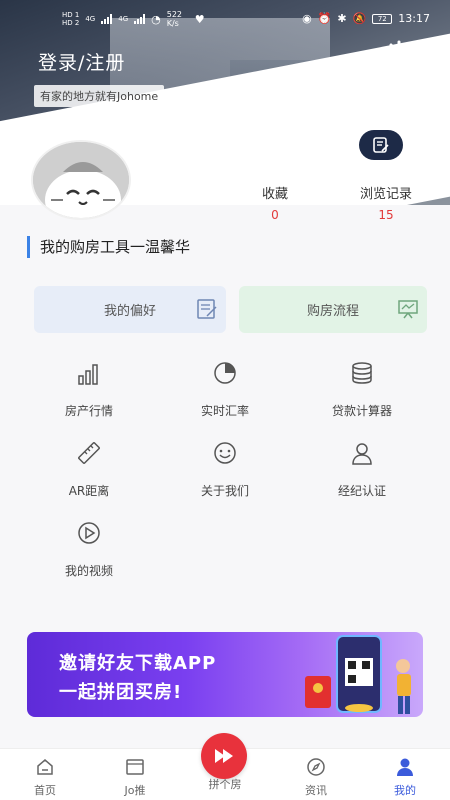  Describe the element at coordinates (45, 790) in the screenshot. I see `tab-home-label: 首页` at that location.